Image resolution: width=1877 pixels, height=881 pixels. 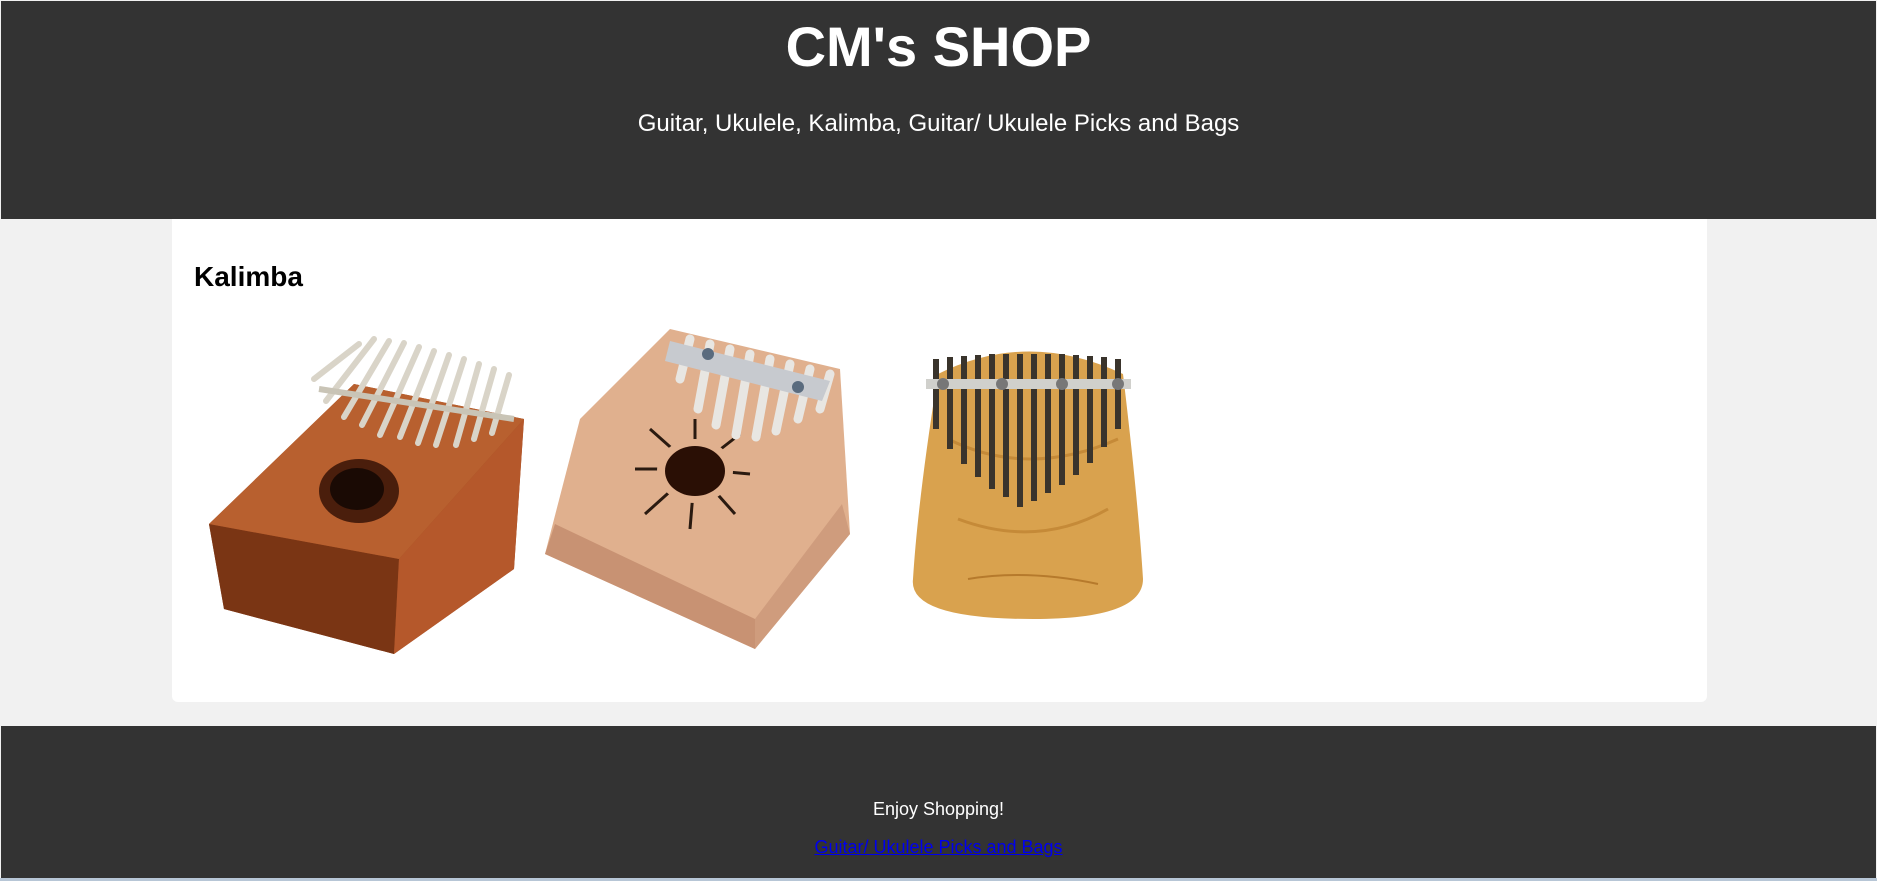 I want to click on kalimba-rounded-wood-image, so click(x=1058, y=489).